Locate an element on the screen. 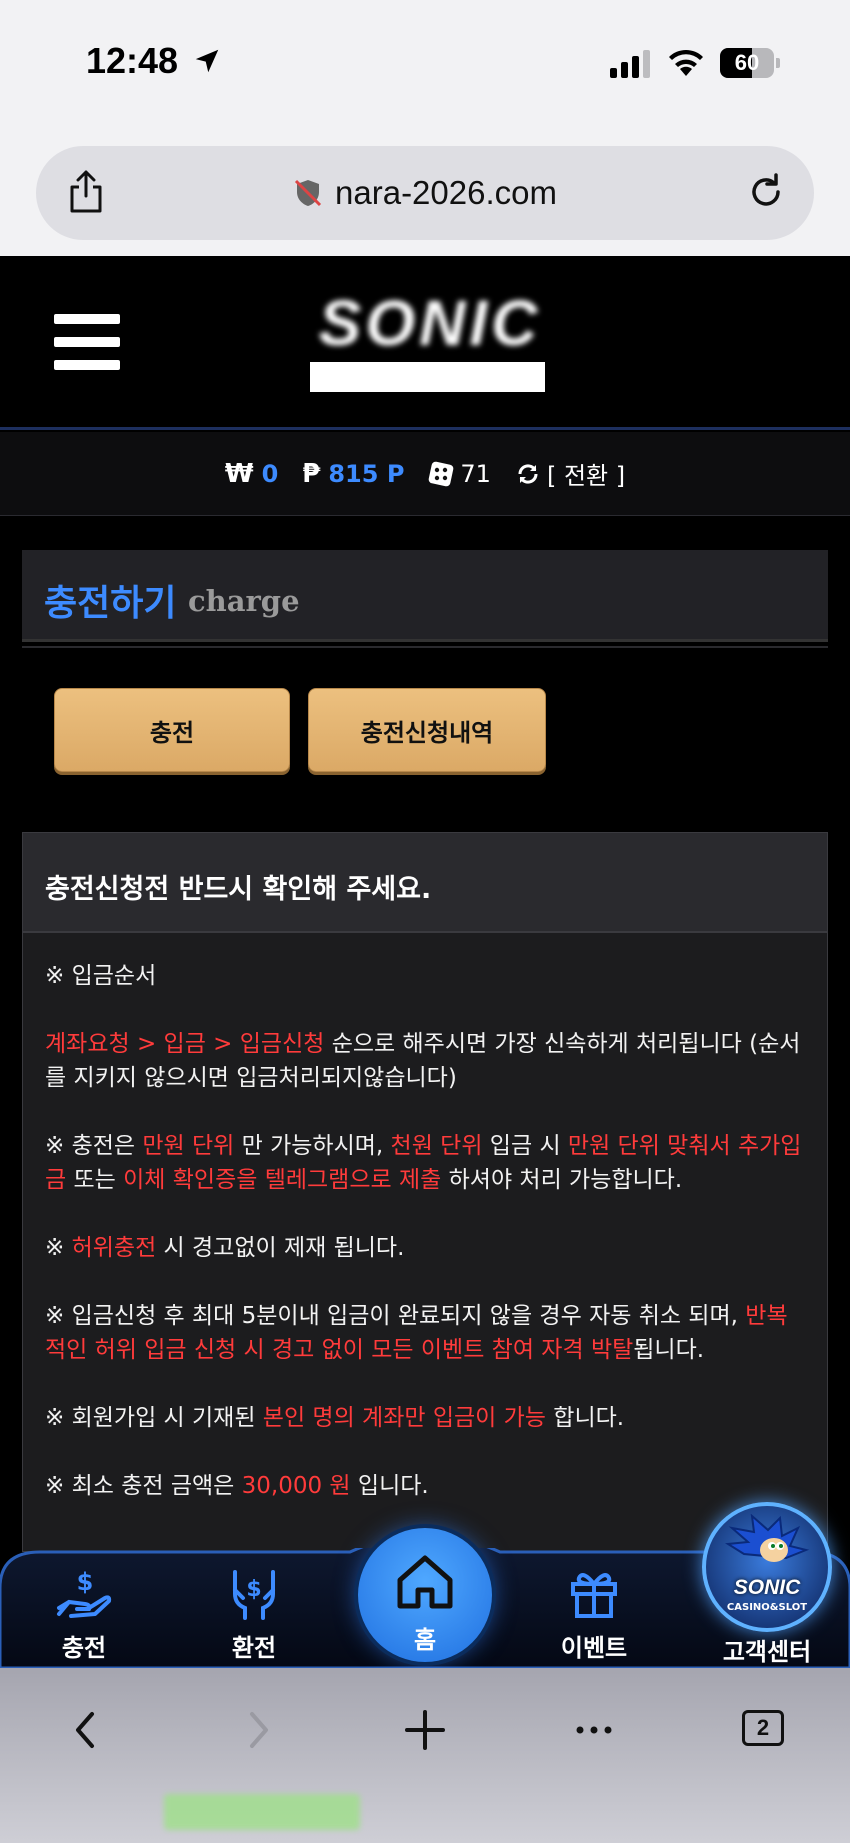  menu-hamburger-icon is located at coordinates (87, 342).